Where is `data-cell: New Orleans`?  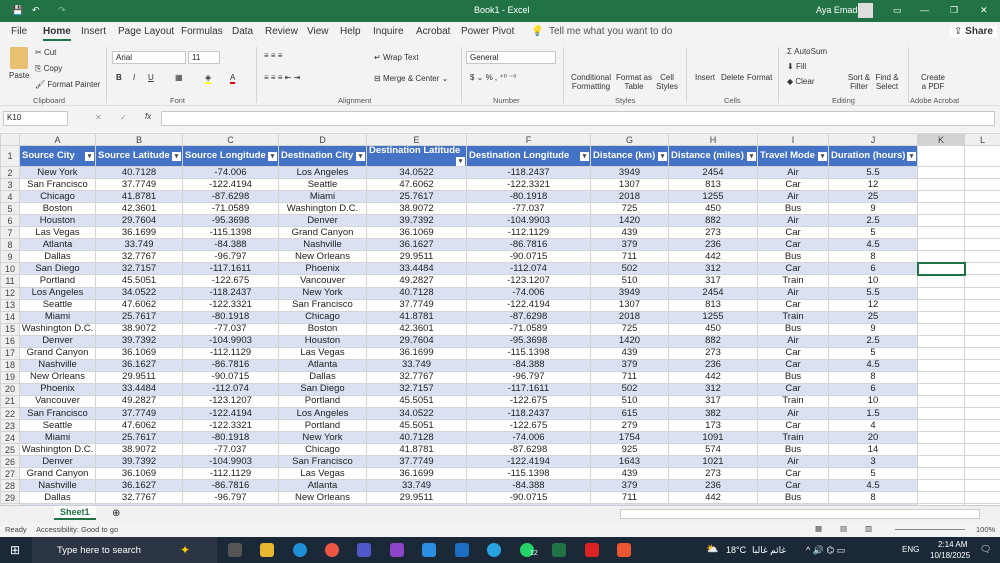 data-cell: New Orleans is located at coordinates (322, 498).